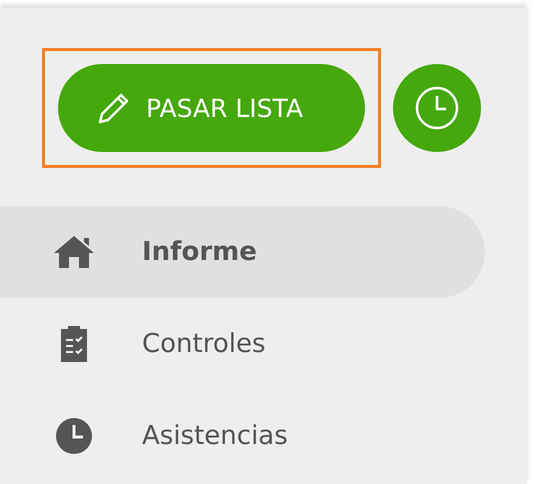 The width and height of the screenshot is (534, 484). I want to click on clipboard-icon, so click(74, 344).